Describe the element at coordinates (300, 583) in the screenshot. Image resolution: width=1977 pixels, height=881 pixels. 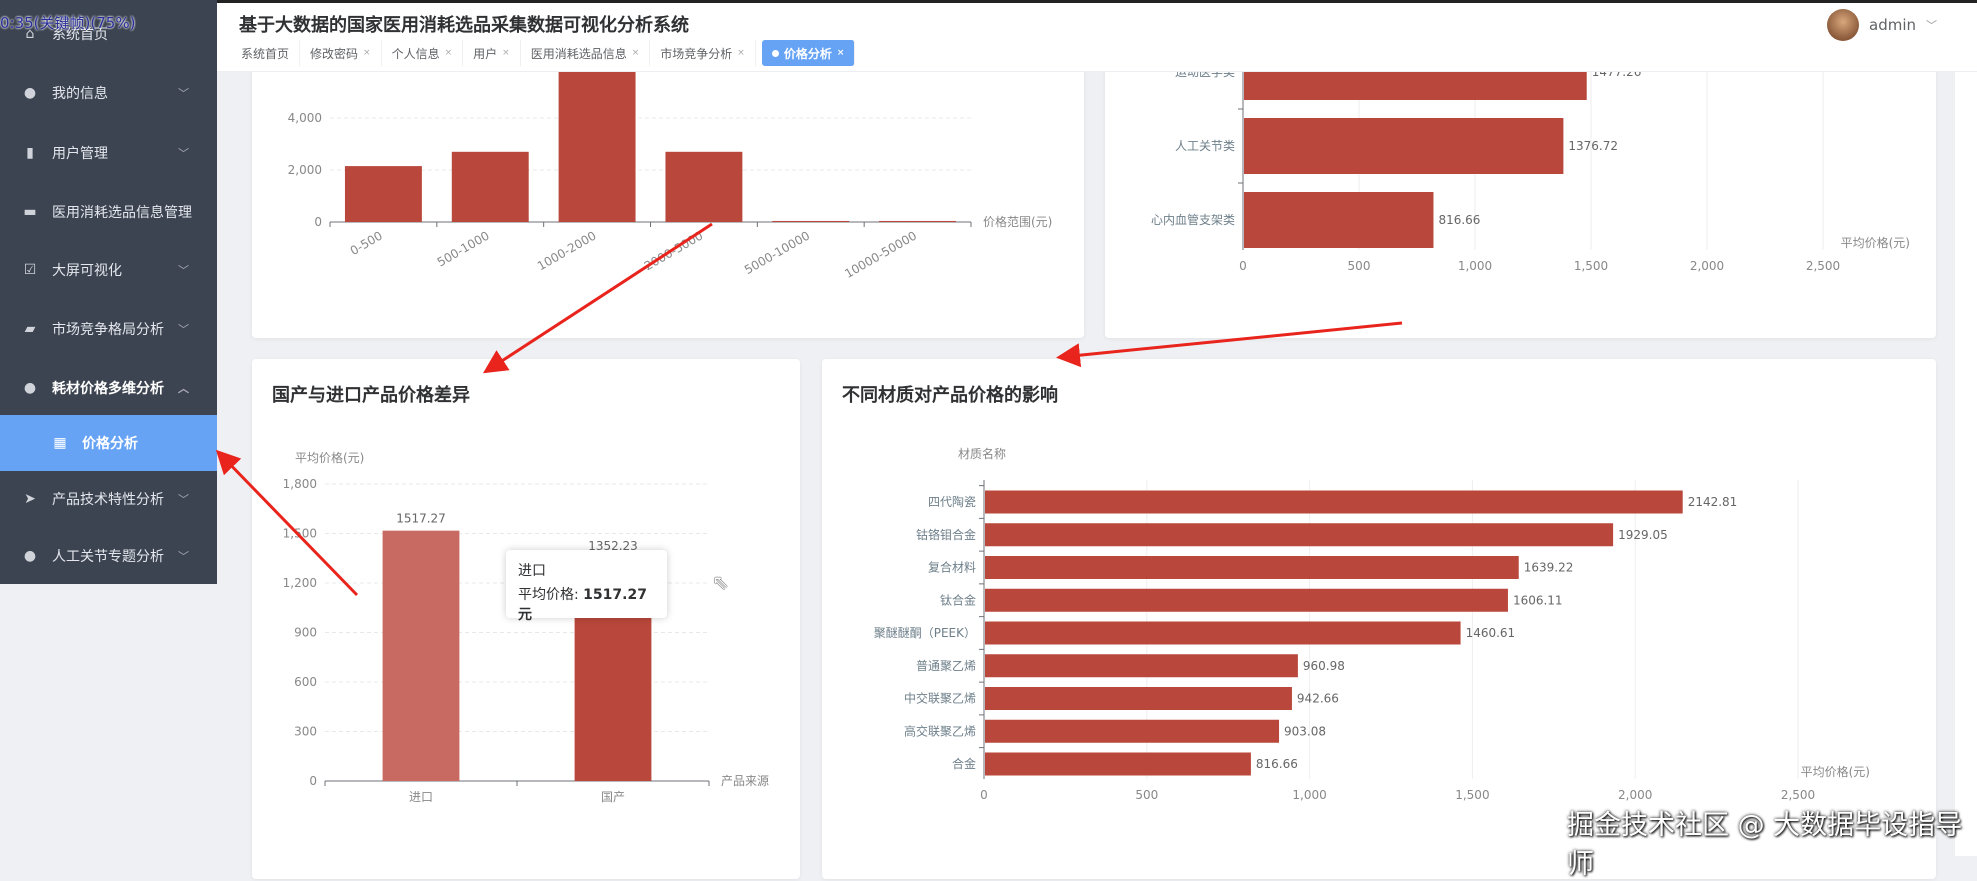
I see `y-tick-label: 1,200` at that location.